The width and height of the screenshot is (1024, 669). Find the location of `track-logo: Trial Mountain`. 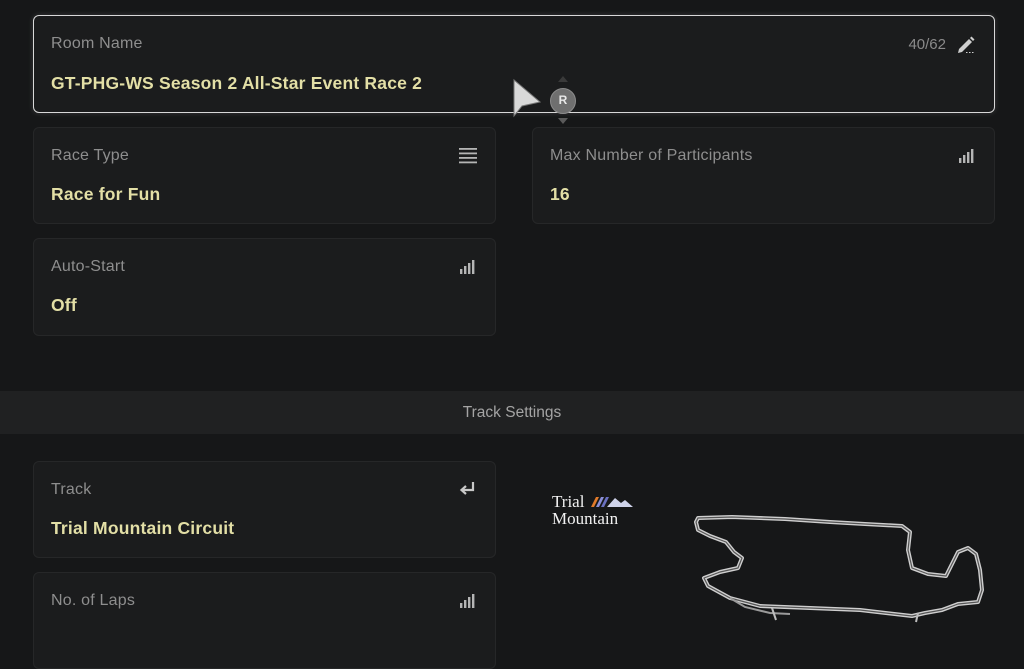

track-logo: Trial Mountain is located at coordinates (593, 510).